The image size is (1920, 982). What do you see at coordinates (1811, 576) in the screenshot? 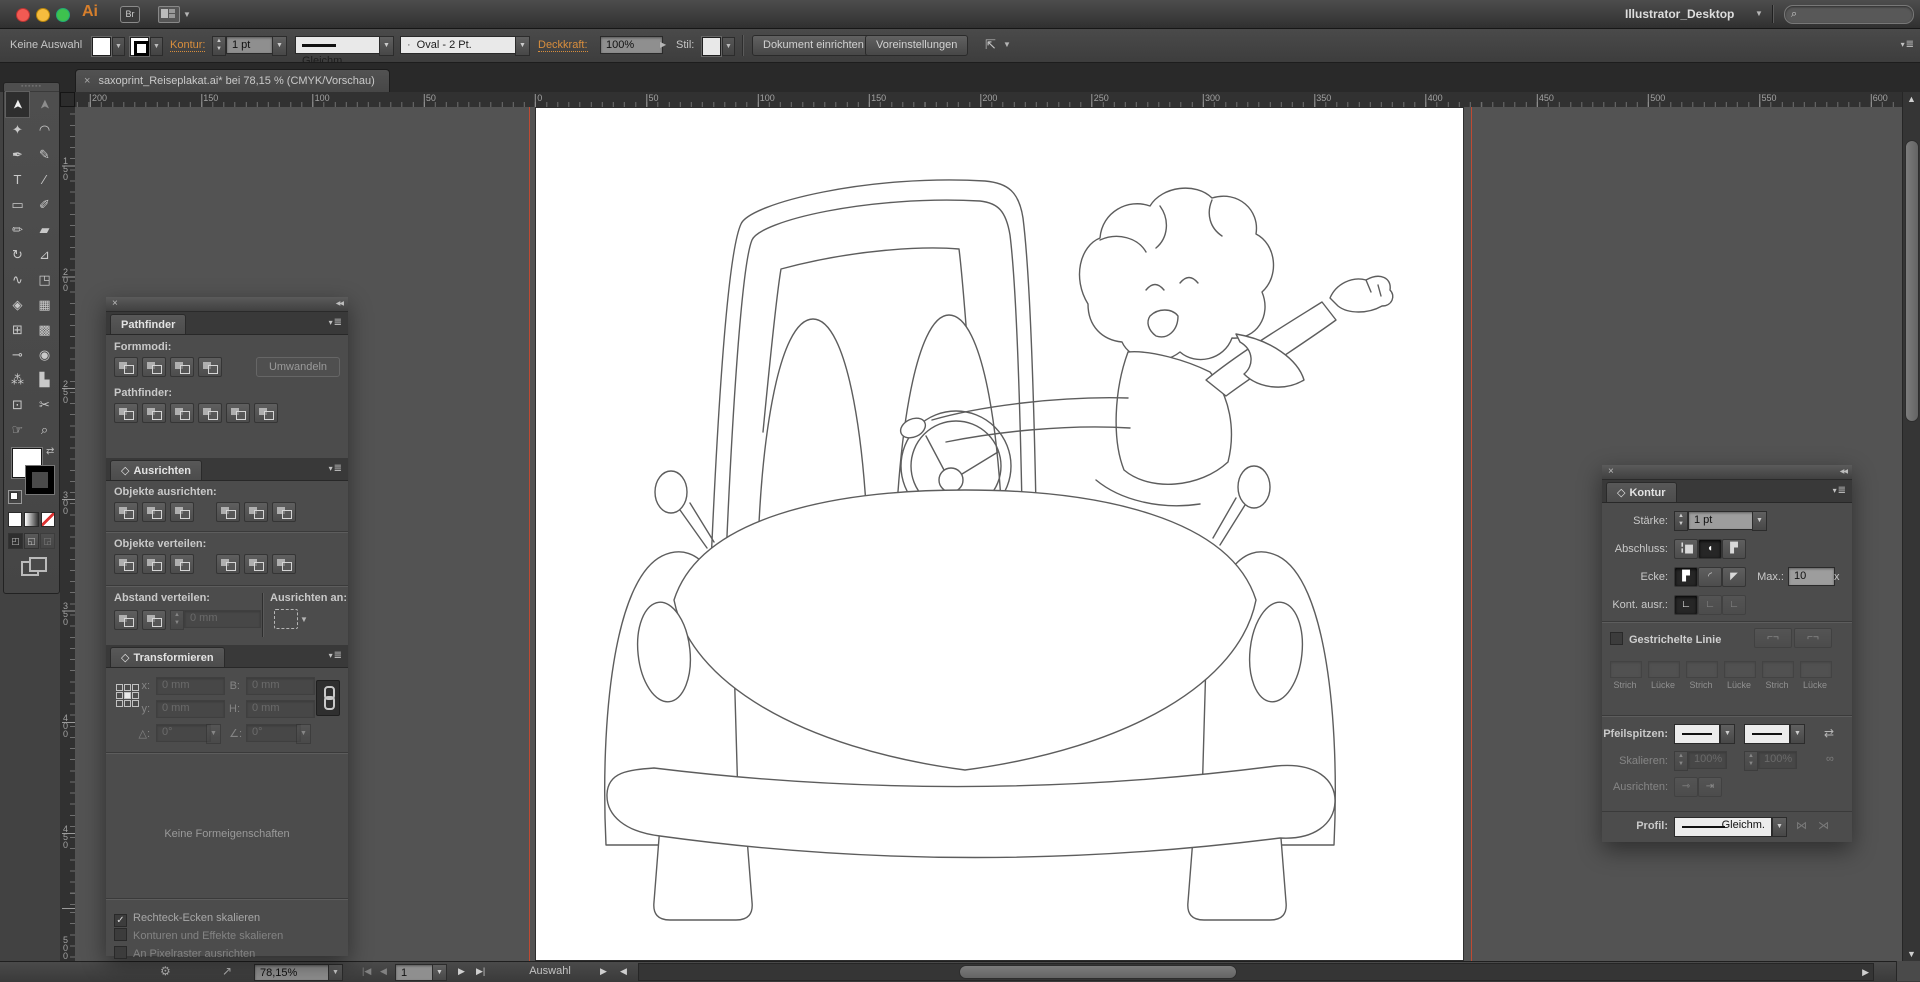
I see `miter-field: 10` at bounding box center [1811, 576].